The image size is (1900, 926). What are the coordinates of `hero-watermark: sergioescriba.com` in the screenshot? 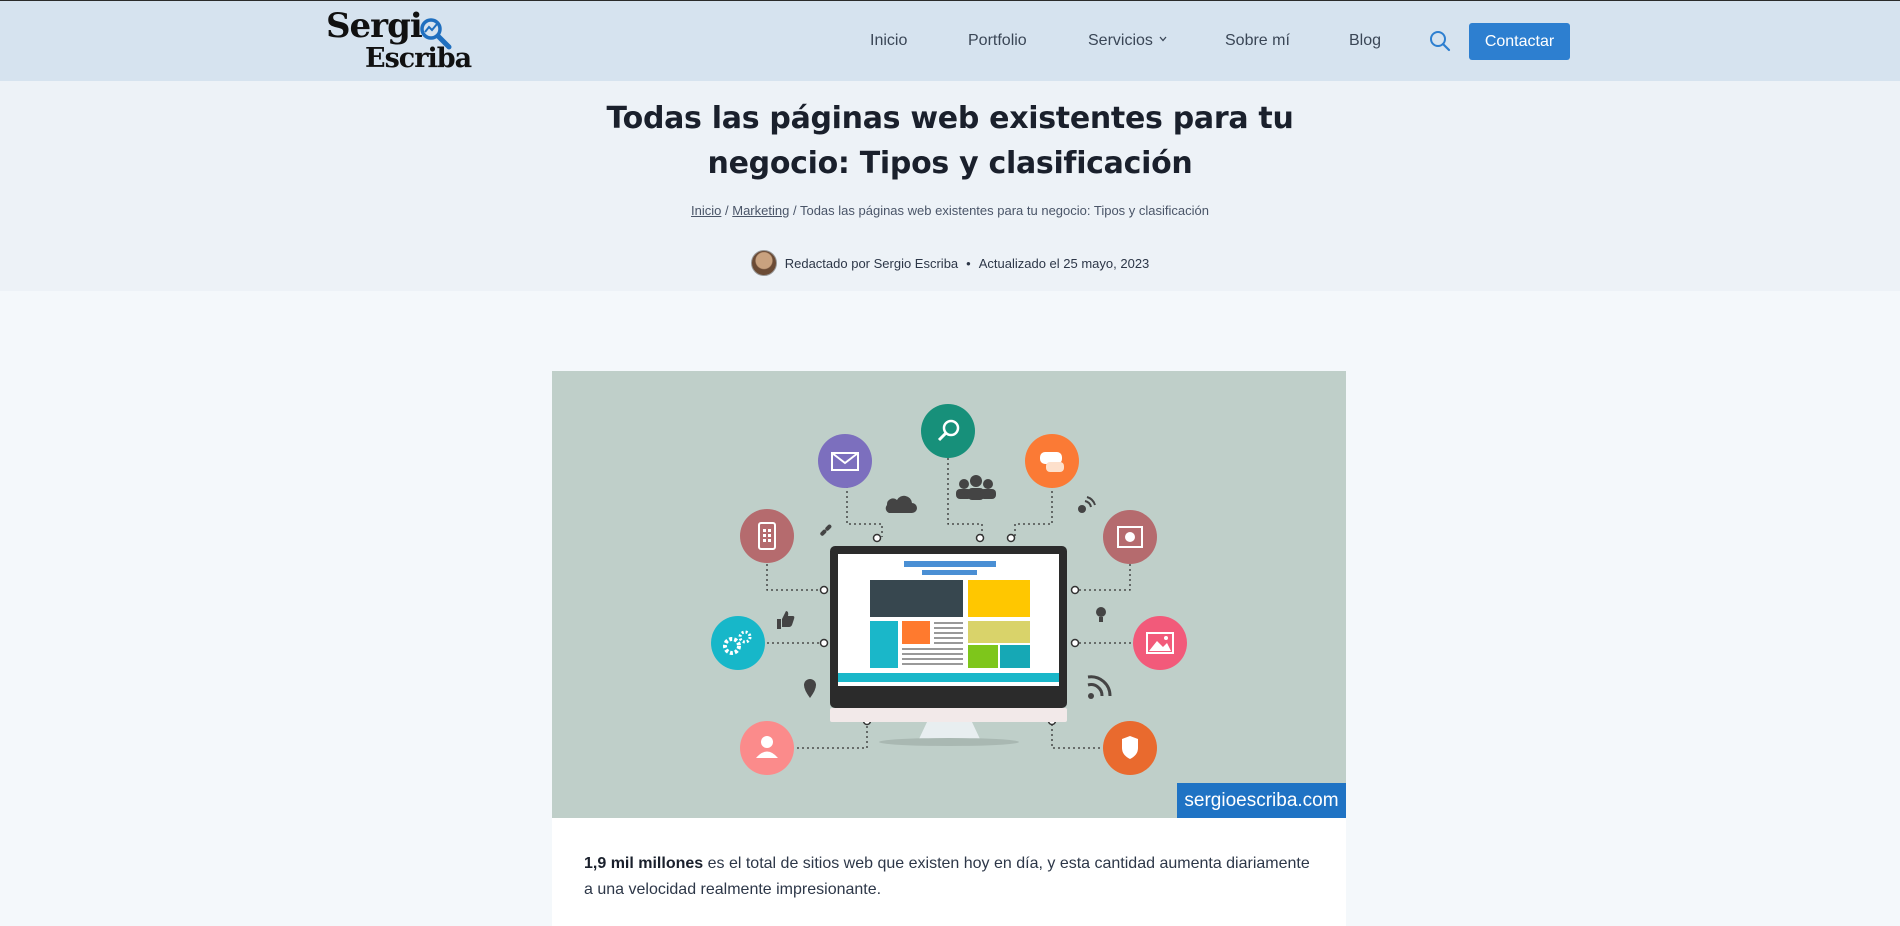 It's located at (1261, 800).